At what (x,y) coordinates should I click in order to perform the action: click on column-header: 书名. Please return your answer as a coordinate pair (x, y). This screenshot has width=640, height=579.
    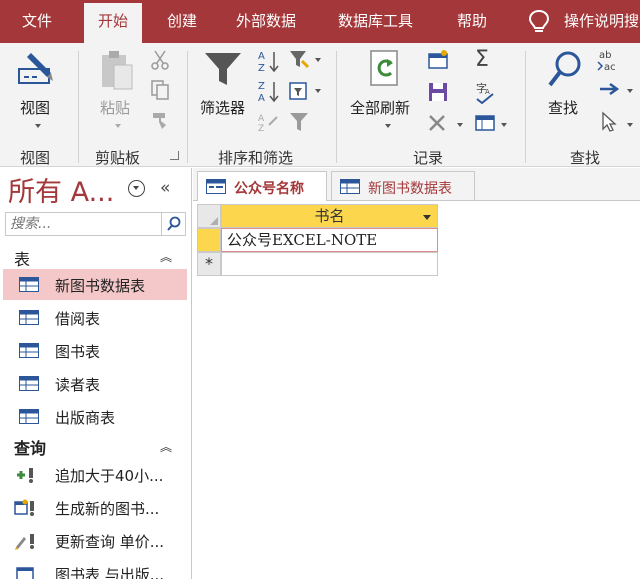
    Looking at the image, I should click on (329, 216).